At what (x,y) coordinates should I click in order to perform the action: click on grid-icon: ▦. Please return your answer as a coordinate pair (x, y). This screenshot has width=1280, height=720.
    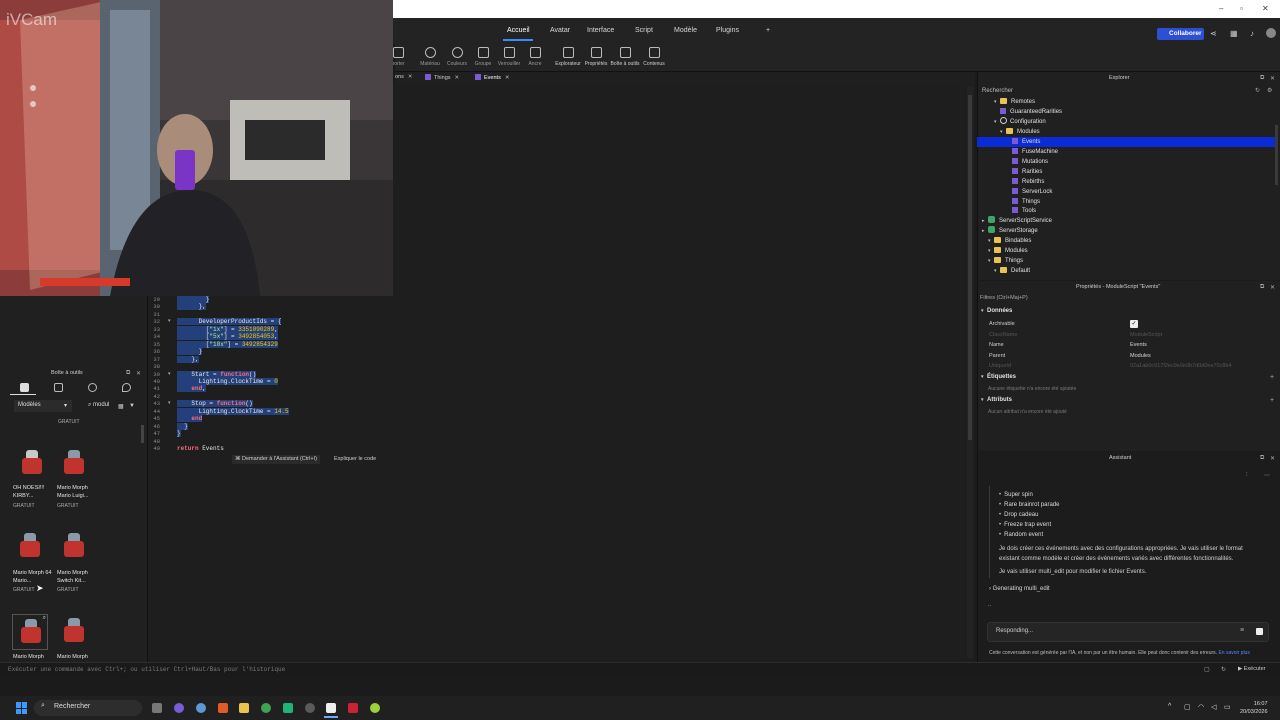
    Looking at the image, I should click on (1234, 33).